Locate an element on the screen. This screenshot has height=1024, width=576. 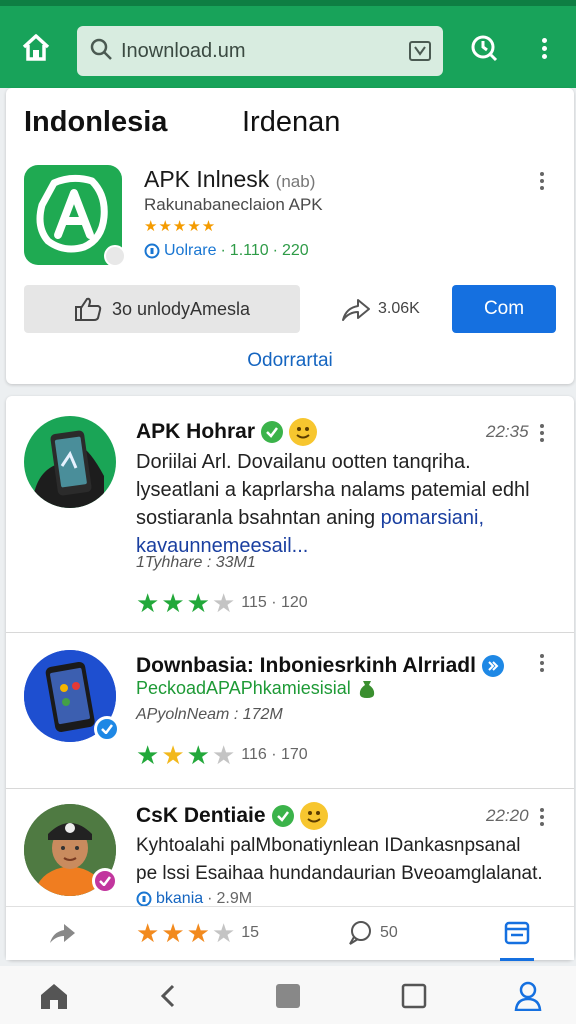
share-button: 3.06K is located at coordinates (380, 309).